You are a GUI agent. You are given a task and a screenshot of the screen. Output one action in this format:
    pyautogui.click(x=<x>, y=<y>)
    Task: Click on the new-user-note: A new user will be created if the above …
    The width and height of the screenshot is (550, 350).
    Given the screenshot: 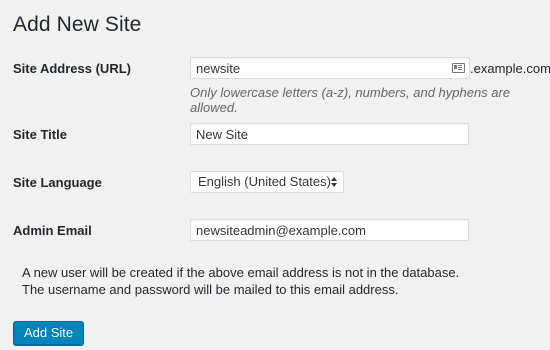 What is the action you would take?
    pyautogui.click(x=240, y=281)
    